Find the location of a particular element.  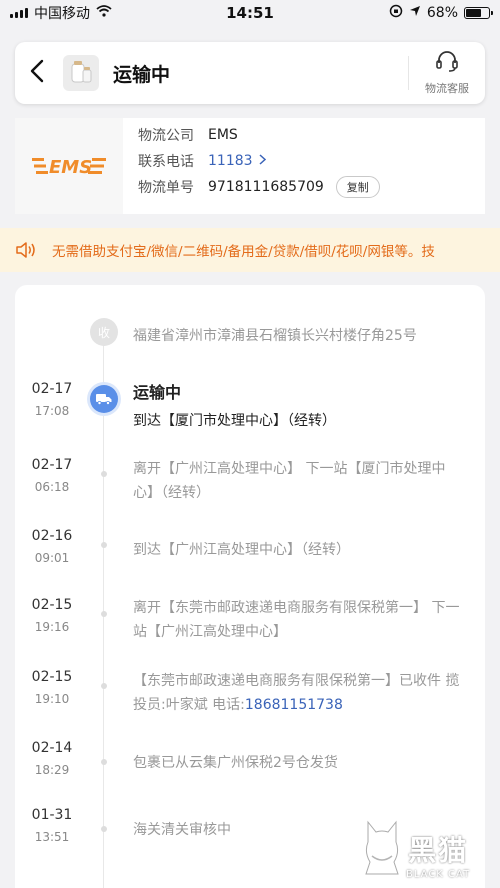

event-time: 19:16 is located at coordinates (52, 627).